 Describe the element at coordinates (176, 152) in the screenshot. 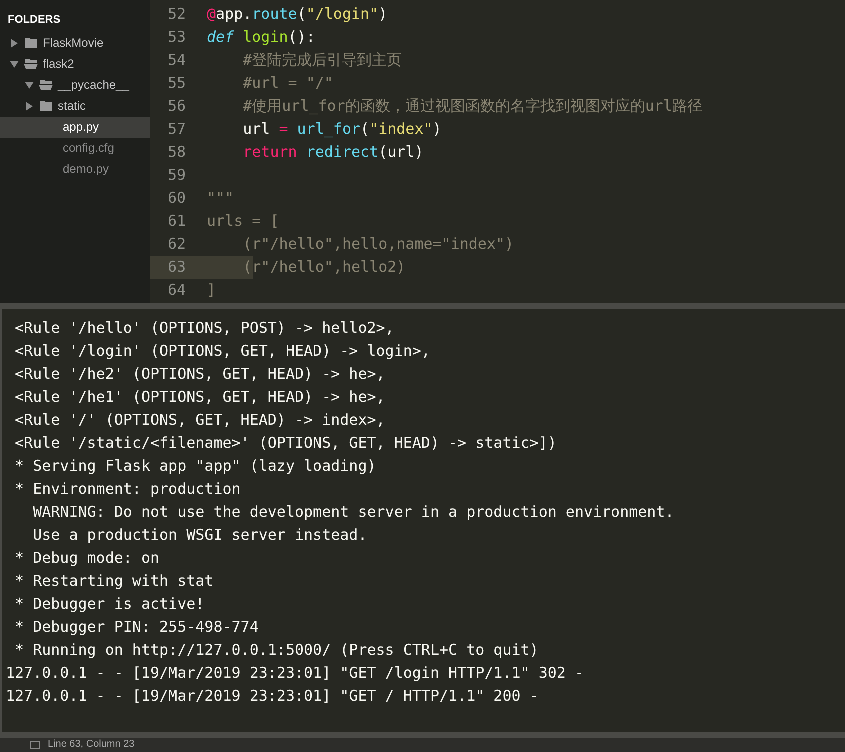

I see `line-number: 58` at that location.